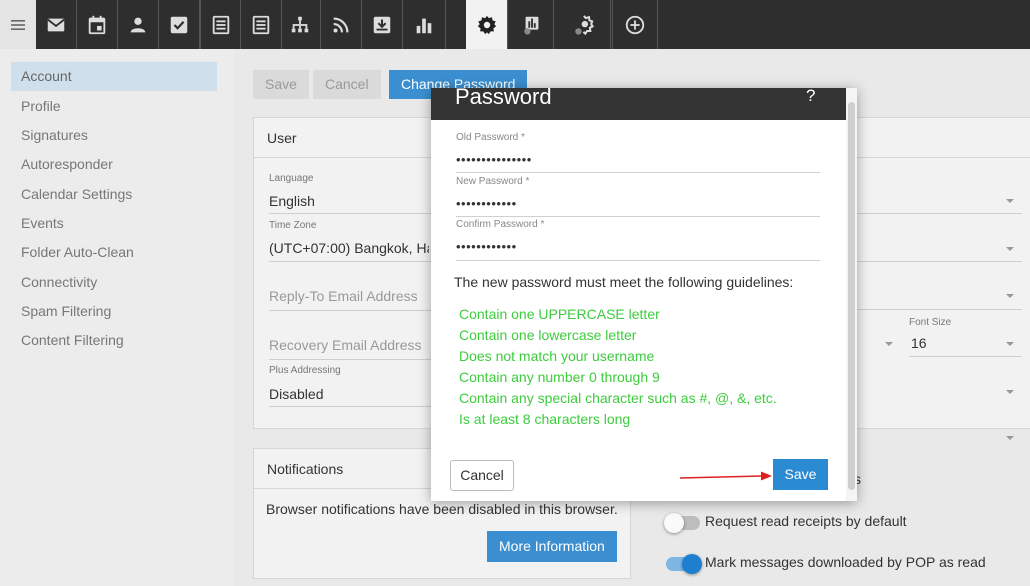 Image resolution: width=1030 pixels, height=586 pixels. I want to click on sidebar-item-signatures: Signatures, so click(114, 135).